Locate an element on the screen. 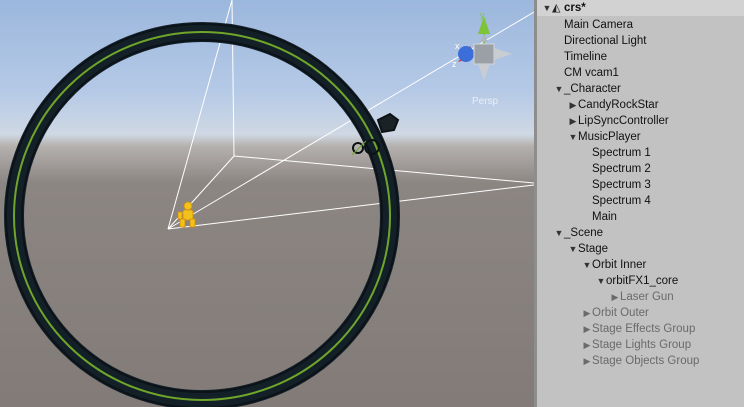 This screenshot has width=744, height=407. hierarchy-item: Main Camera is located at coordinates (640, 25).